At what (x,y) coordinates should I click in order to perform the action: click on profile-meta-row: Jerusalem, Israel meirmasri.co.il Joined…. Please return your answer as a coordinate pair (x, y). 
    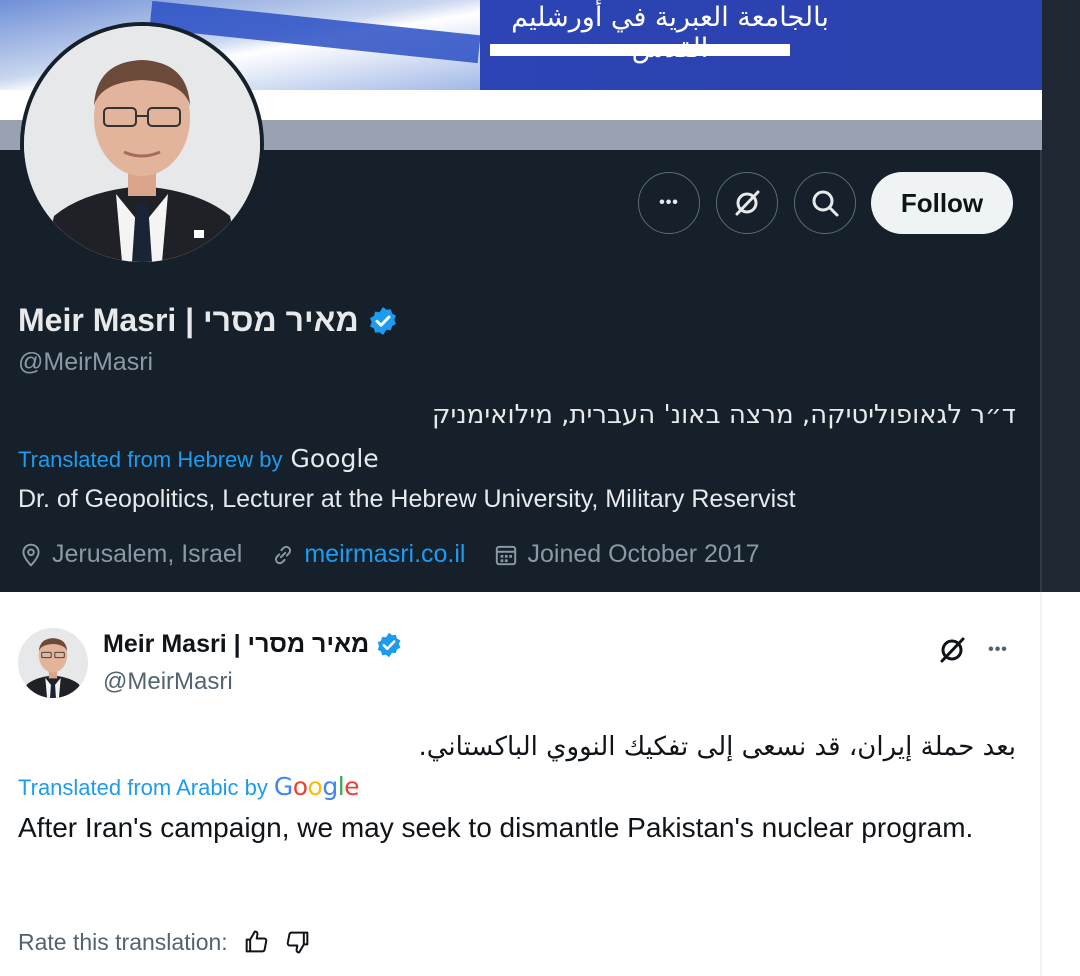
    Looking at the image, I should click on (403, 554).